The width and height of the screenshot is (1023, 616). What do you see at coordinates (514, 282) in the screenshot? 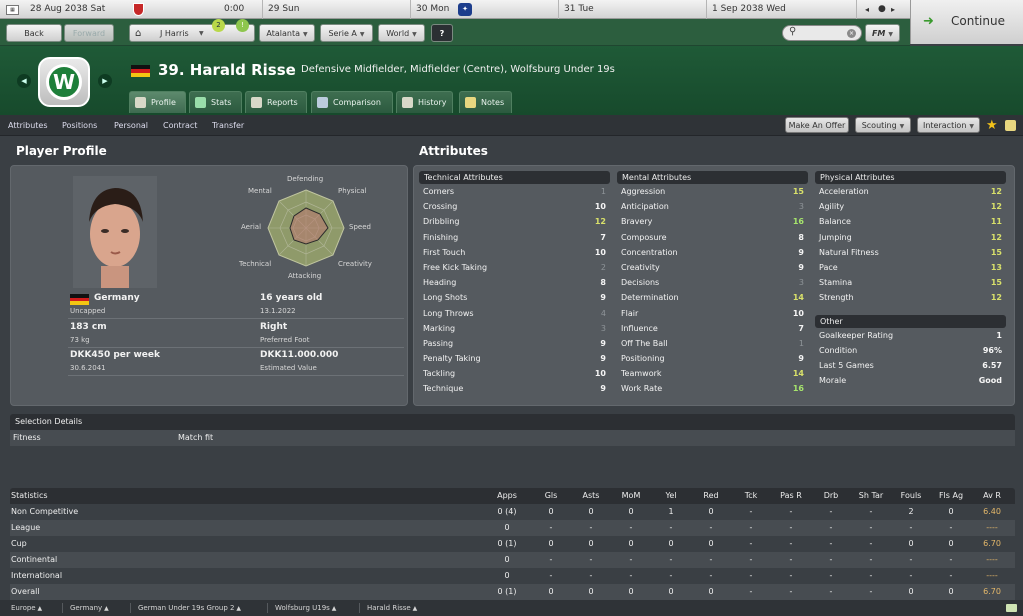
I see `attribute-row: Heading 8` at bounding box center [514, 282].